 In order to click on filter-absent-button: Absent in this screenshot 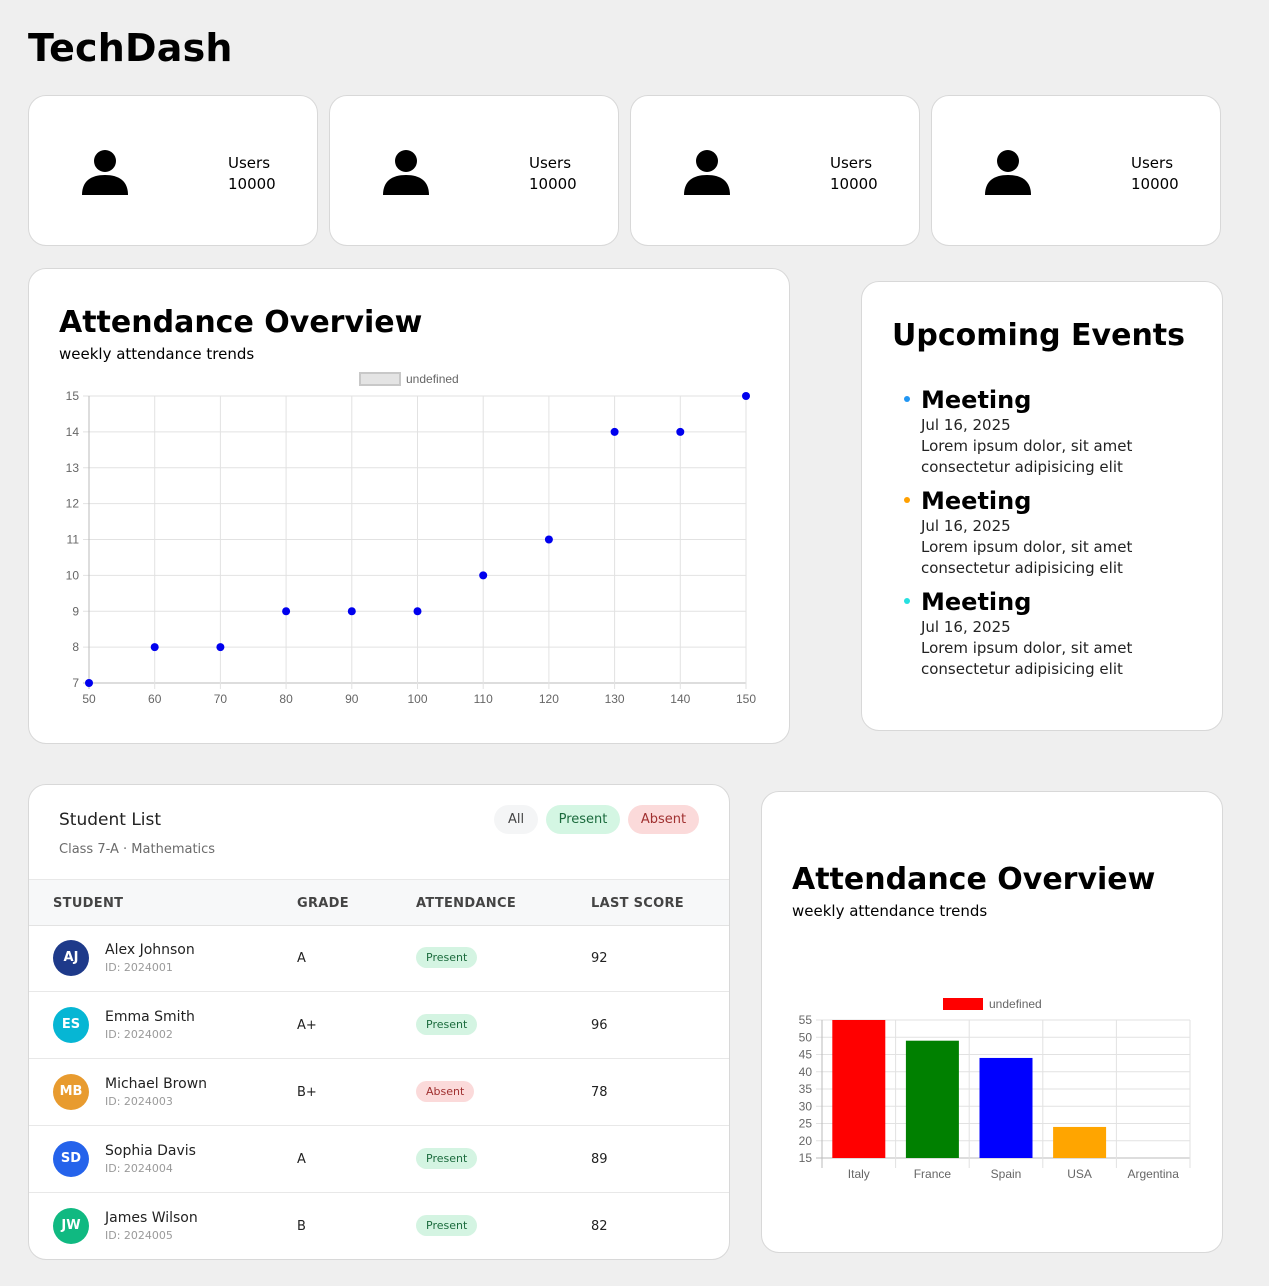, I will do `click(663, 819)`.